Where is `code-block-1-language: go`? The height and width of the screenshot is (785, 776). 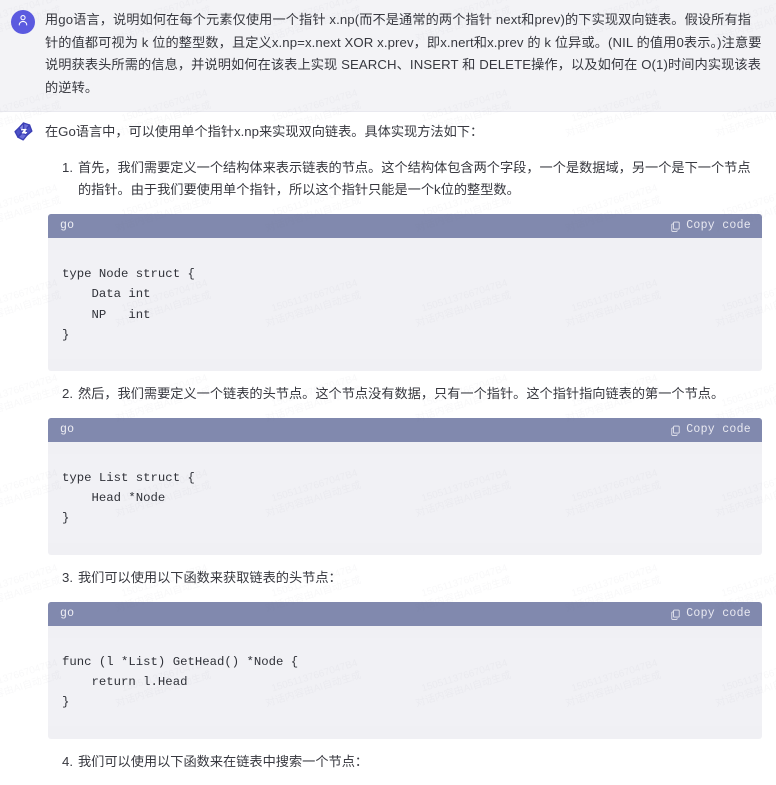
code-block-1-language: go is located at coordinates (67, 226).